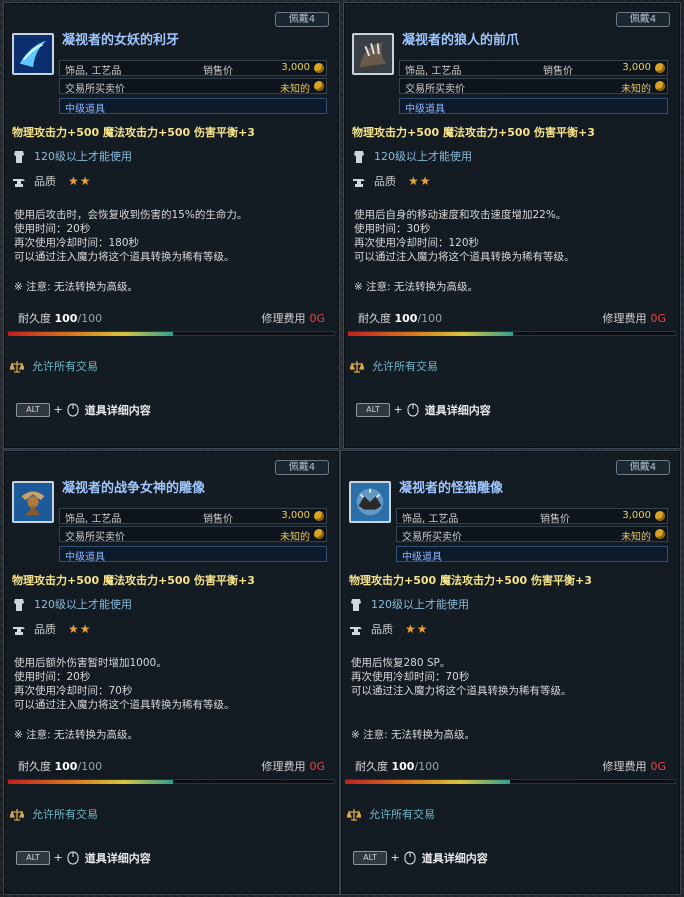  What do you see at coordinates (133, 580) in the screenshot?
I see `item-stats: 物理攻击力+500 魔法攻击力+500 伤害平衡+3` at bounding box center [133, 580].